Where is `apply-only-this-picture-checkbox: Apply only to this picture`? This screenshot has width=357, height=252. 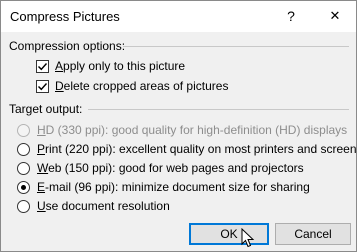 apply-only-this-picture-checkbox: Apply only to this picture is located at coordinates (110, 66).